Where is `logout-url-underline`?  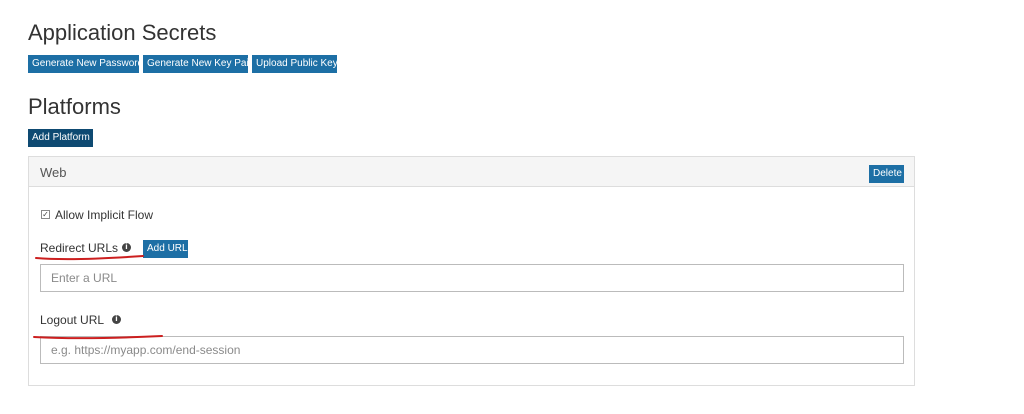
logout-url-underline is located at coordinates (98, 337).